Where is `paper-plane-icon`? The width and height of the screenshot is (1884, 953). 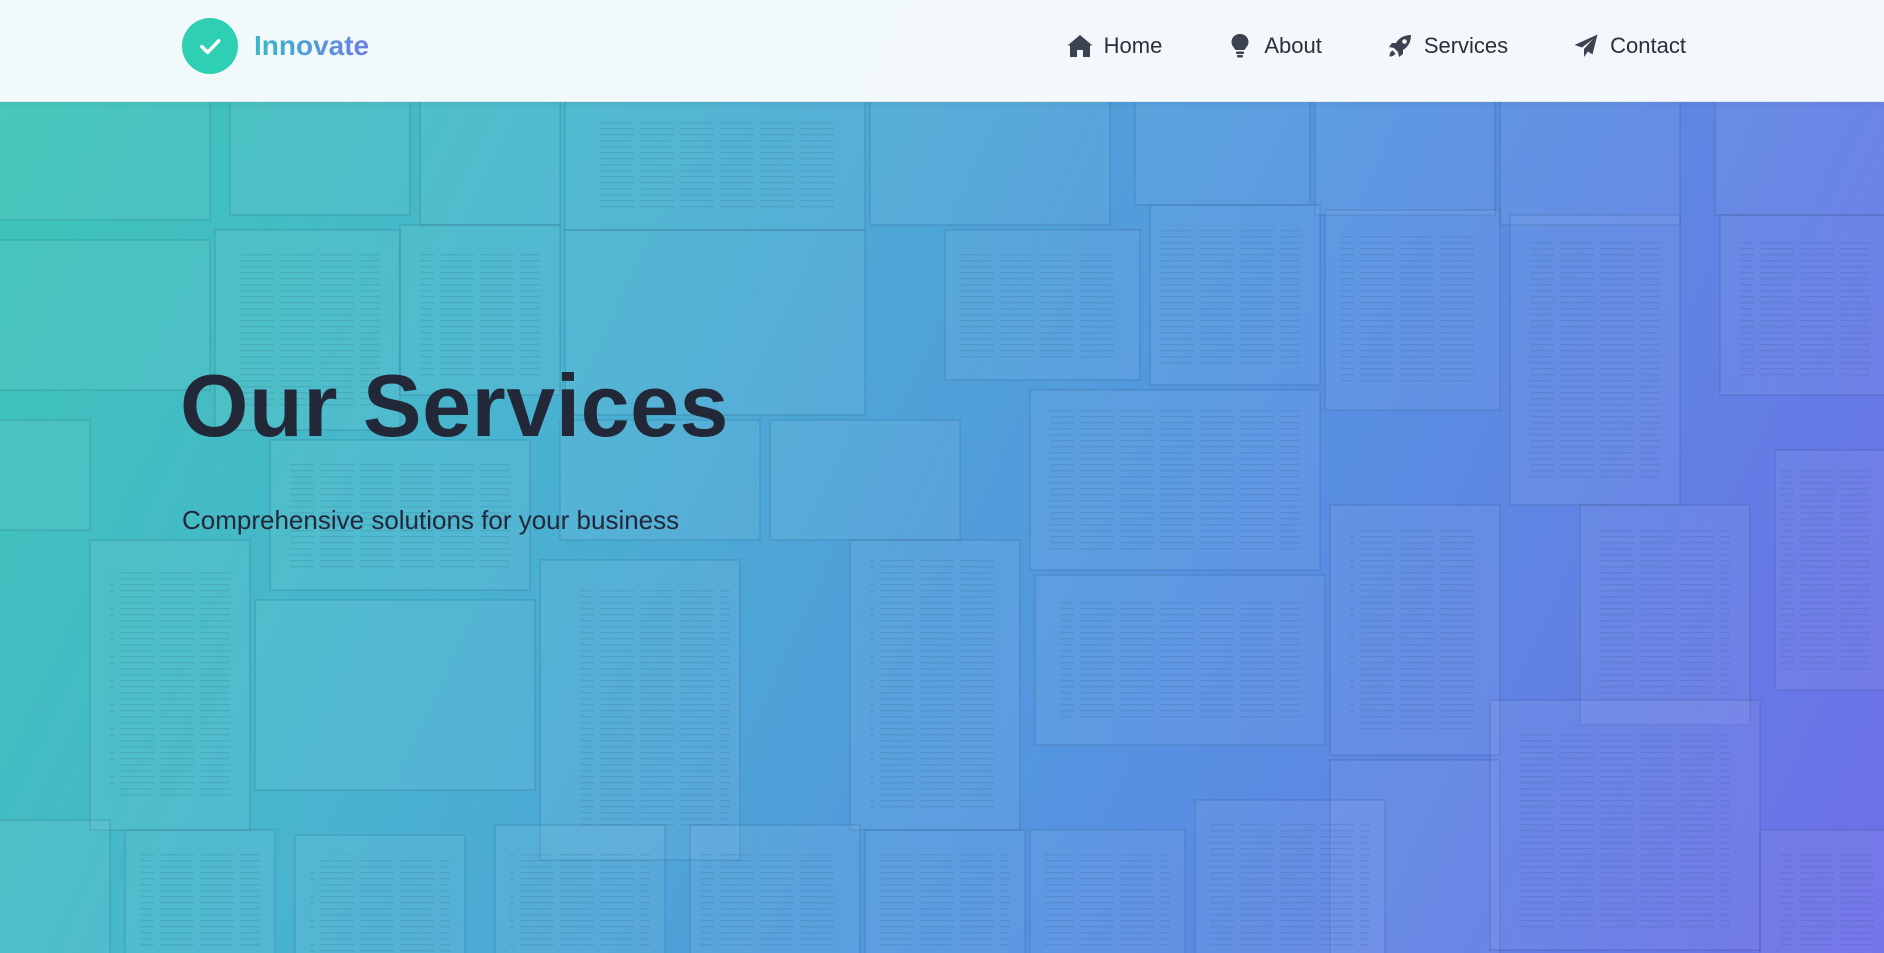
paper-plane-icon is located at coordinates (1586, 46).